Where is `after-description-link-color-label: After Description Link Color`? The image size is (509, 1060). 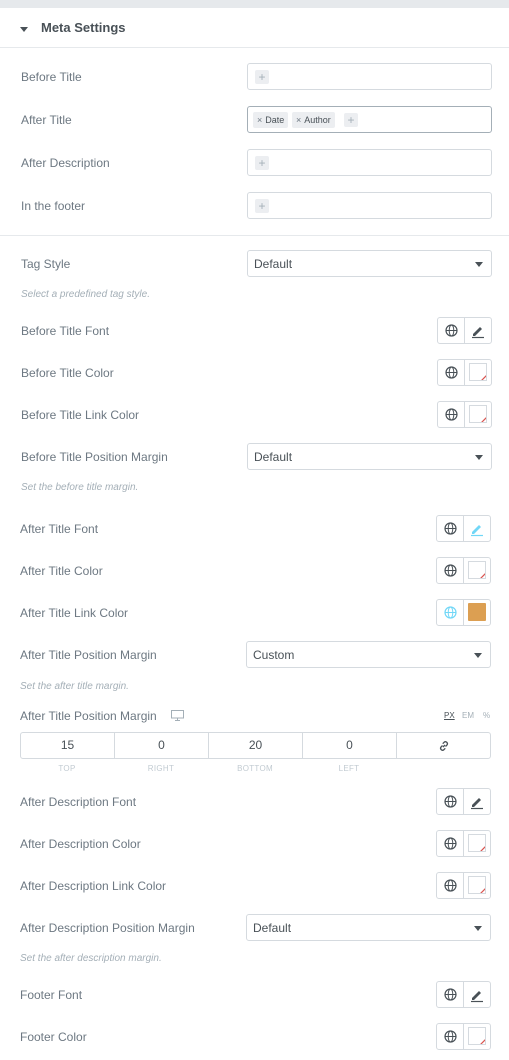
after-description-link-color-label: After Description Link Color is located at coordinates (93, 886).